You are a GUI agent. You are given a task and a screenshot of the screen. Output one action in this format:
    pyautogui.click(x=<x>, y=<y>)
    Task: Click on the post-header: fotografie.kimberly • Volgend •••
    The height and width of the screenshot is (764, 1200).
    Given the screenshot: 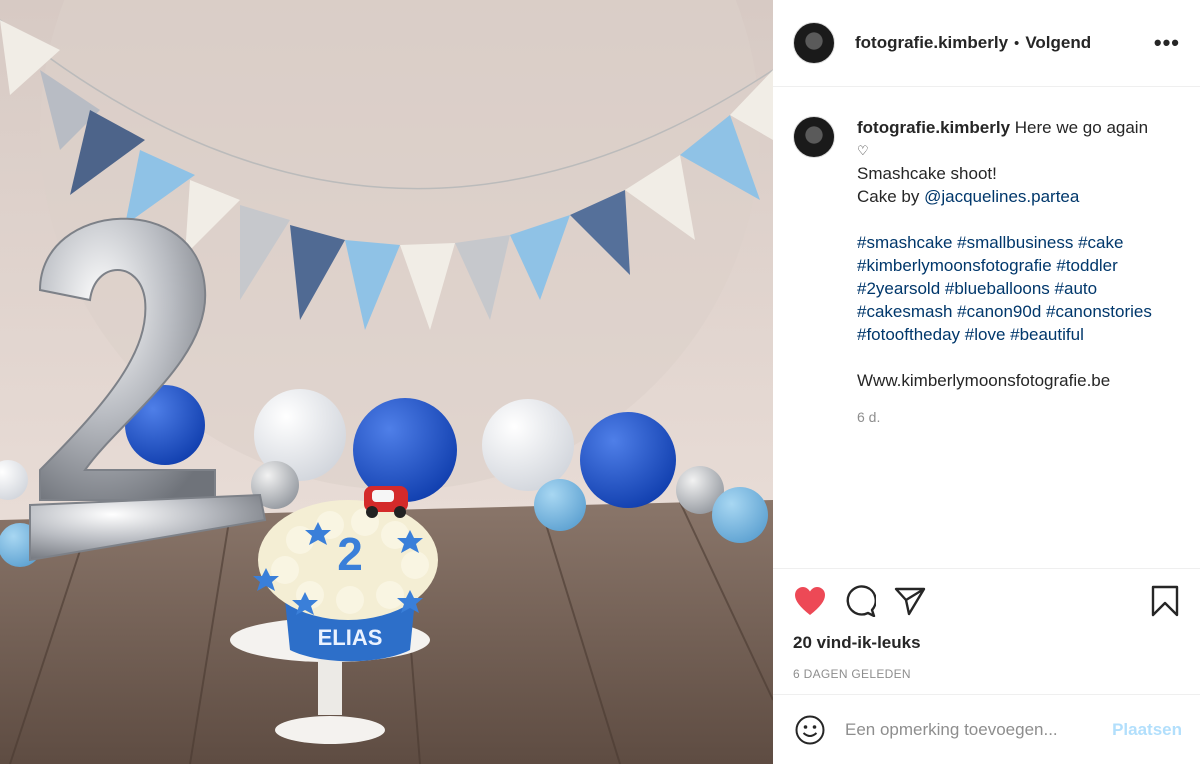 What is the action you would take?
    pyautogui.click(x=986, y=43)
    